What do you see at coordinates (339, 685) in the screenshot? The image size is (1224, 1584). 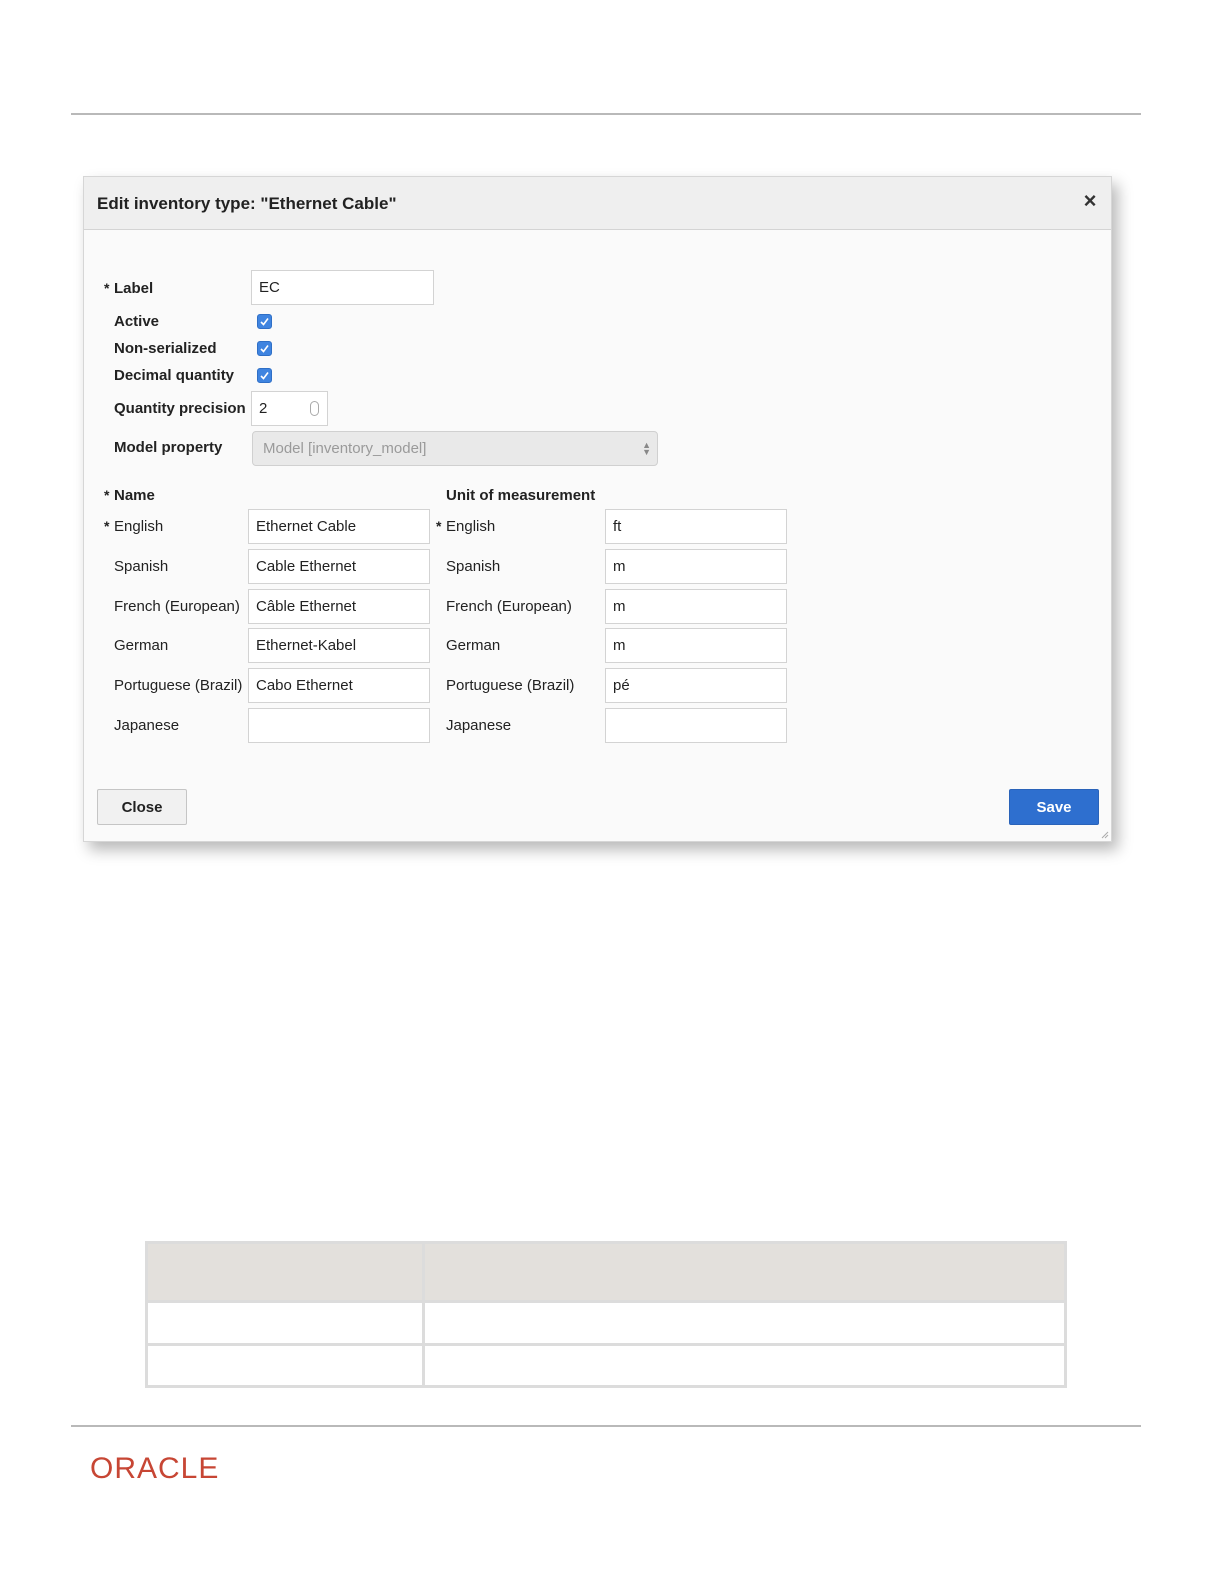 I see `name-portuguese-input: Cabo Ethernet` at bounding box center [339, 685].